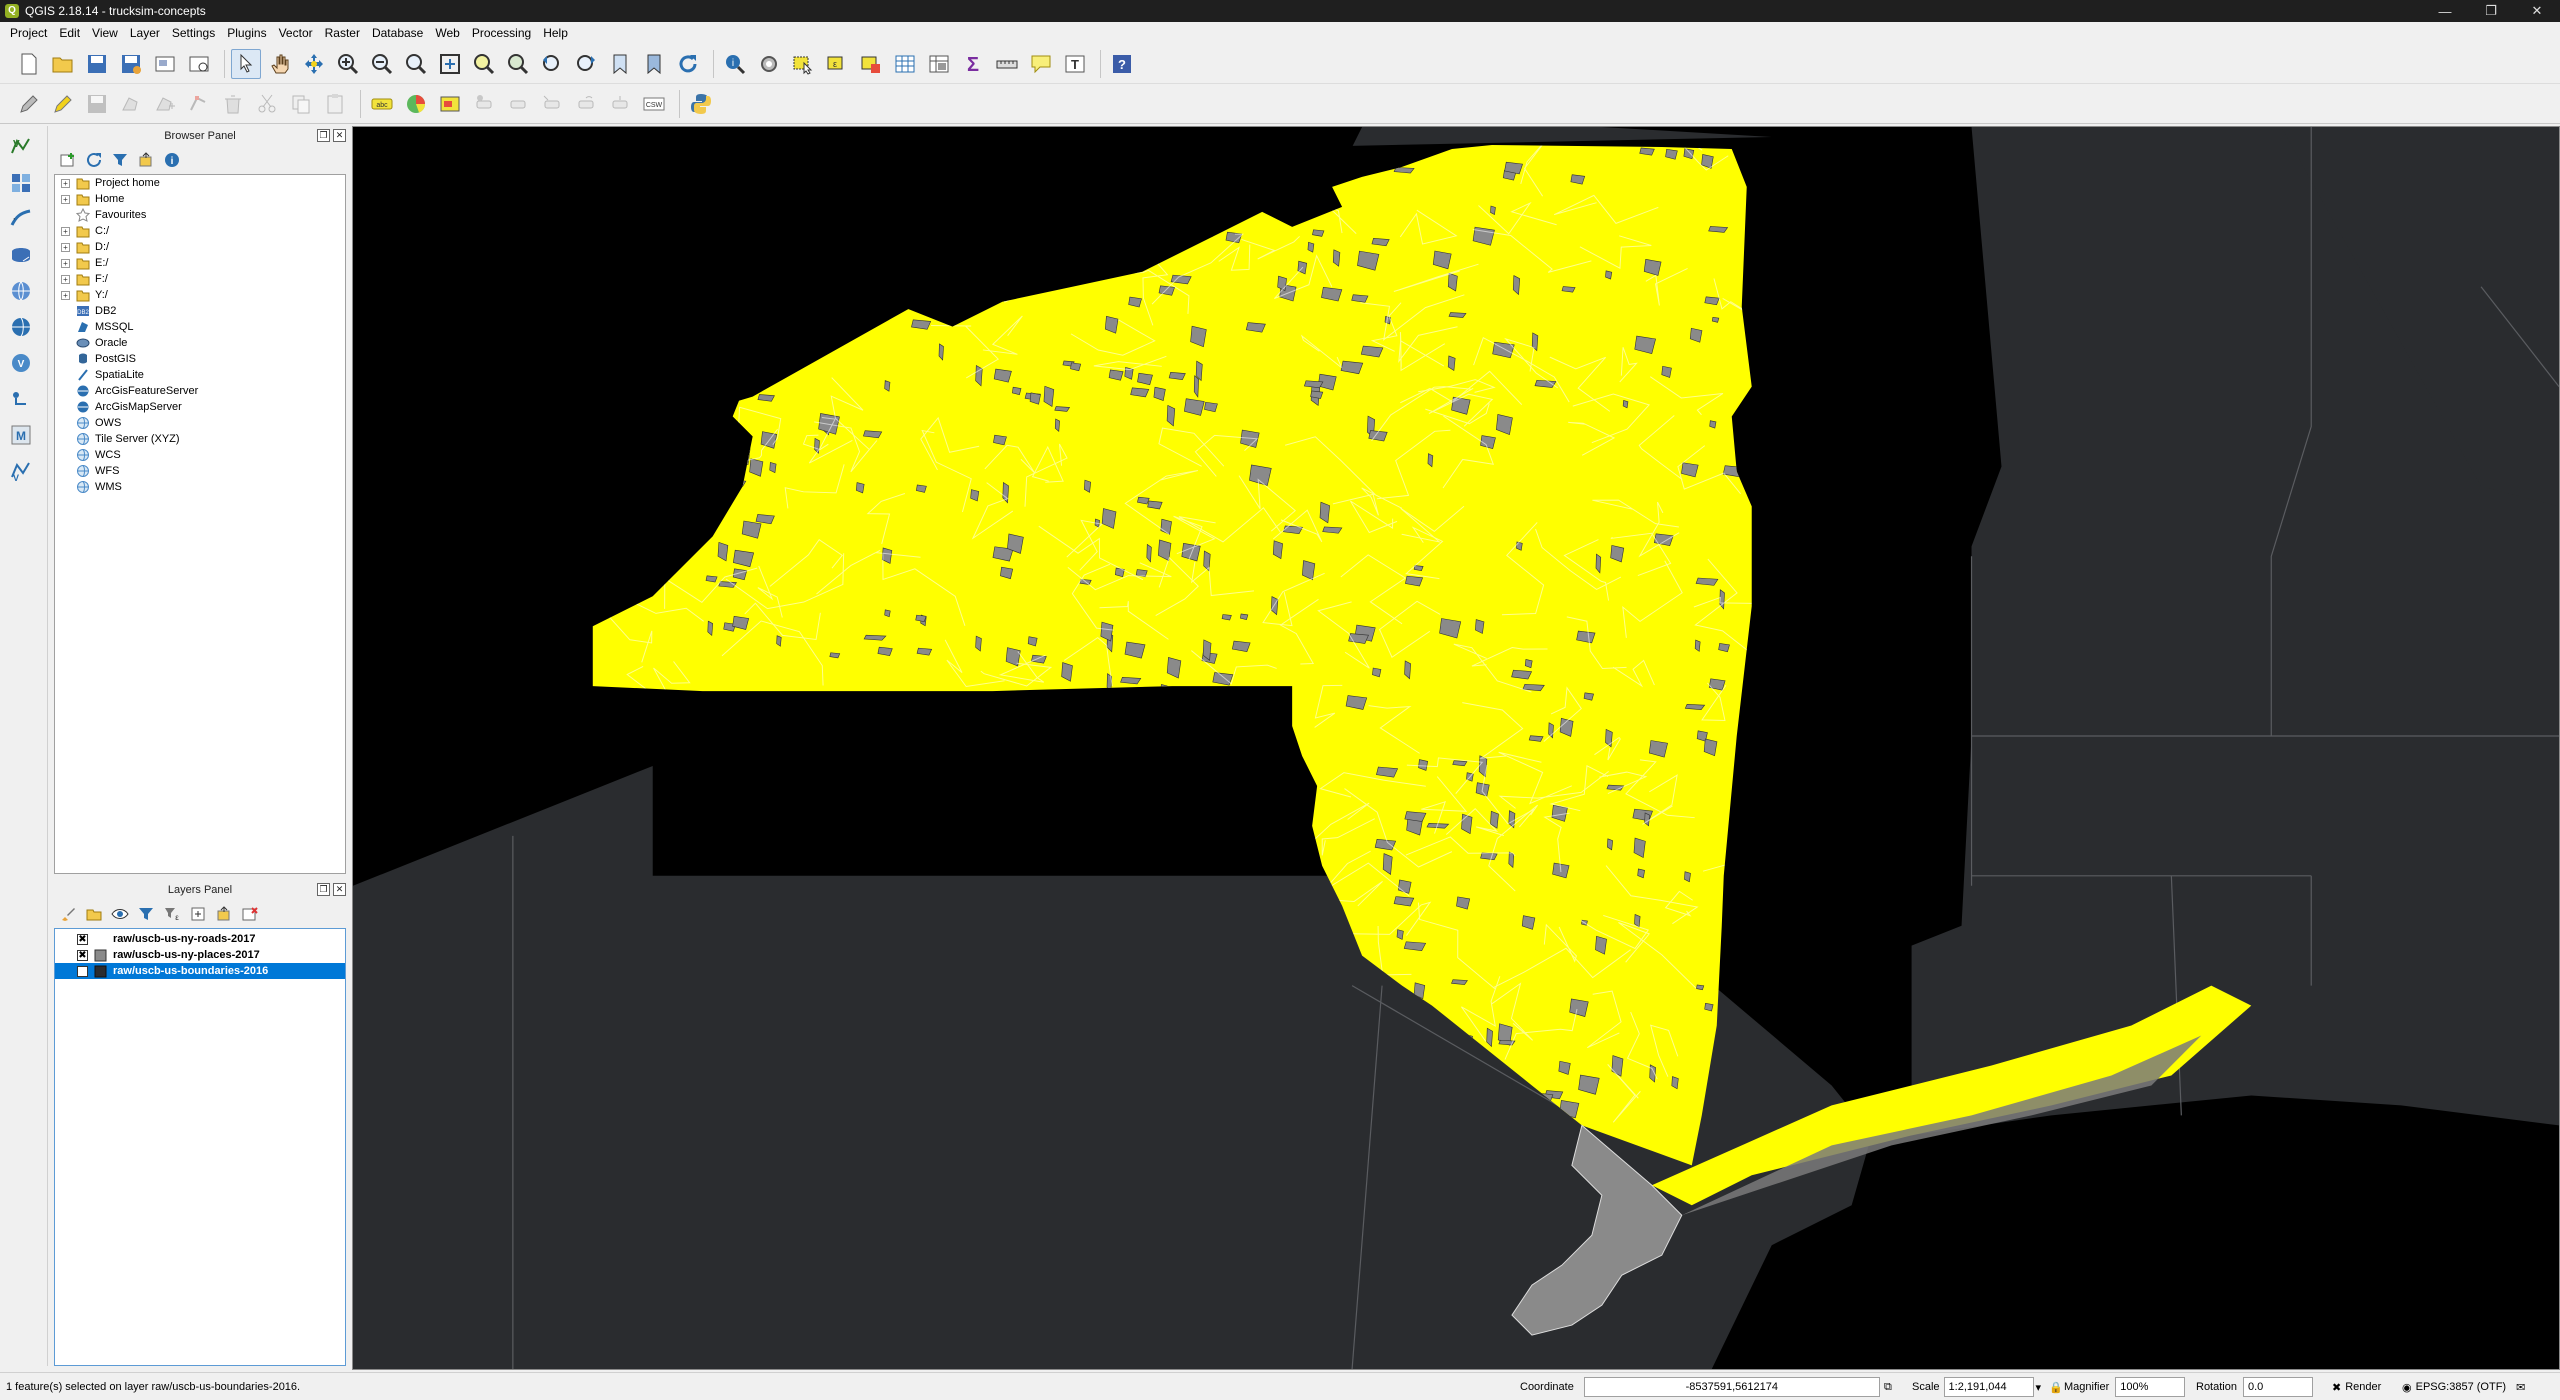 This screenshot has width=2560, height=1400. What do you see at coordinates (342, 33) in the screenshot?
I see `menu-raster: Raster` at bounding box center [342, 33].